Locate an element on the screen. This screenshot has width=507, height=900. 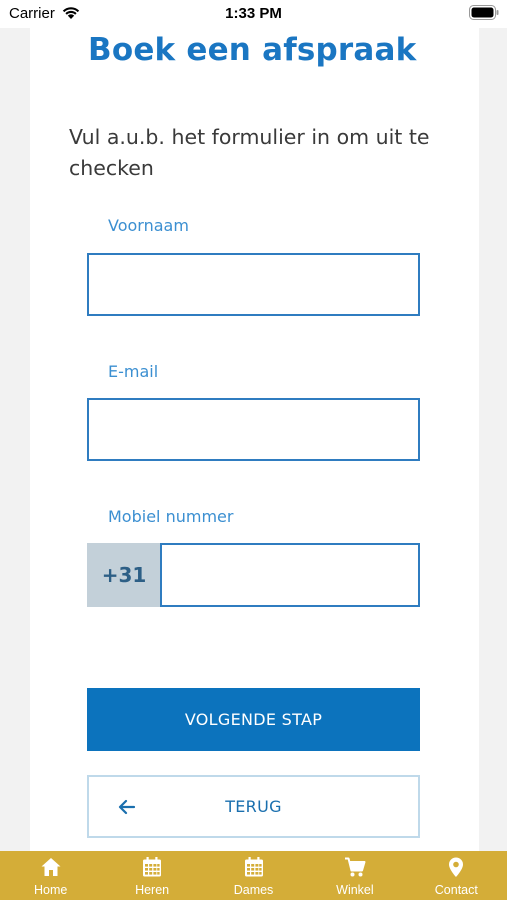
tab-heren: Heren is located at coordinates (151, 875).